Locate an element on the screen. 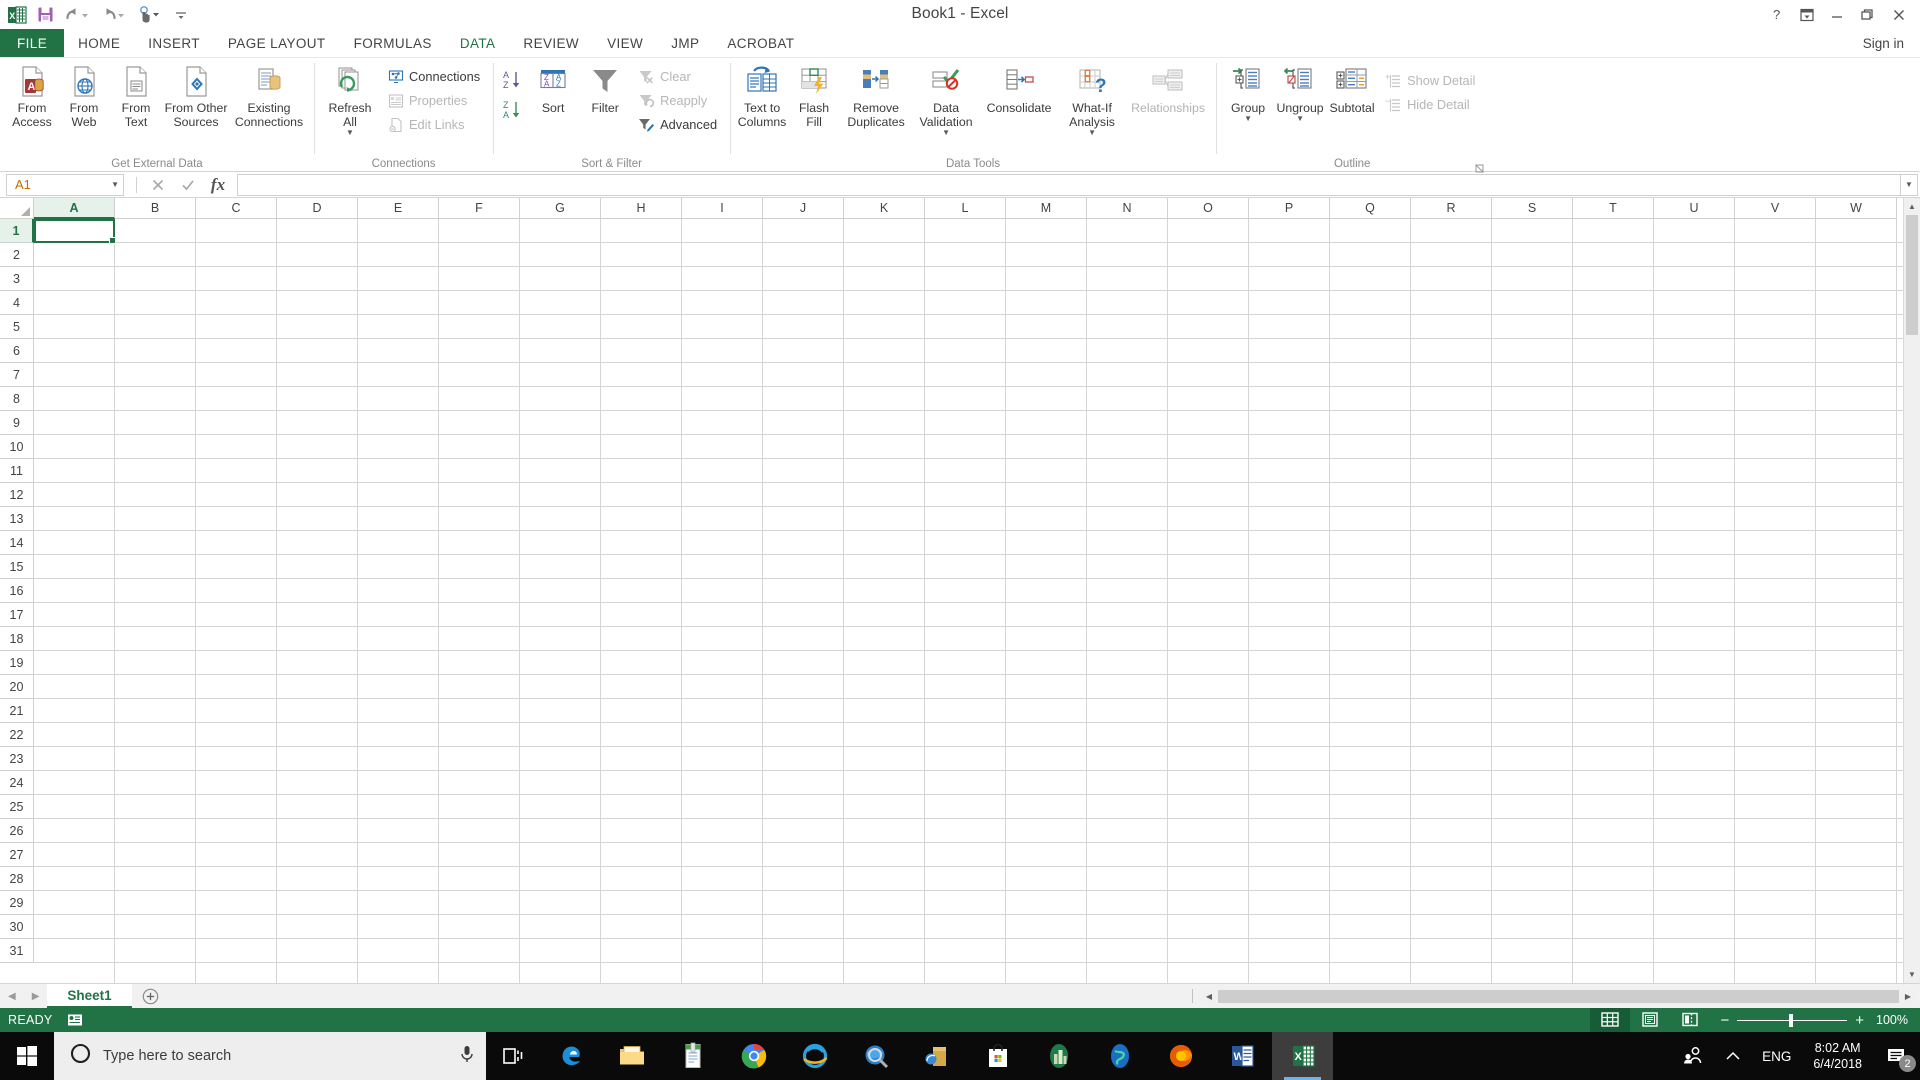 This screenshot has height=1080, width=1920. remove-duplicates-button: Remove Duplicates is located at coordinates (876, 95).